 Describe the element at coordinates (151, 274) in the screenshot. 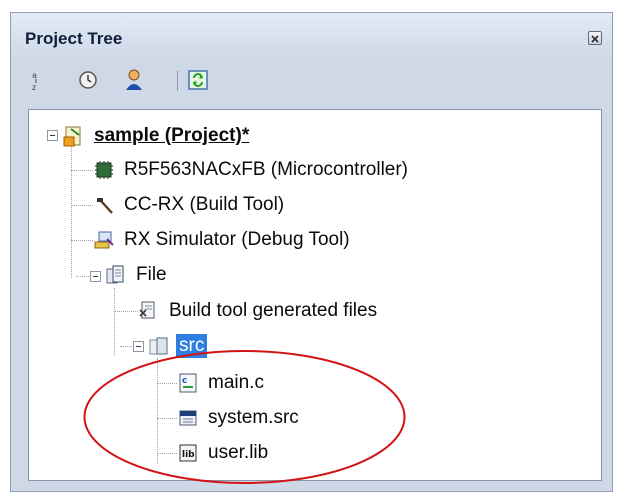

I see `file-folder-label: File` at that location.